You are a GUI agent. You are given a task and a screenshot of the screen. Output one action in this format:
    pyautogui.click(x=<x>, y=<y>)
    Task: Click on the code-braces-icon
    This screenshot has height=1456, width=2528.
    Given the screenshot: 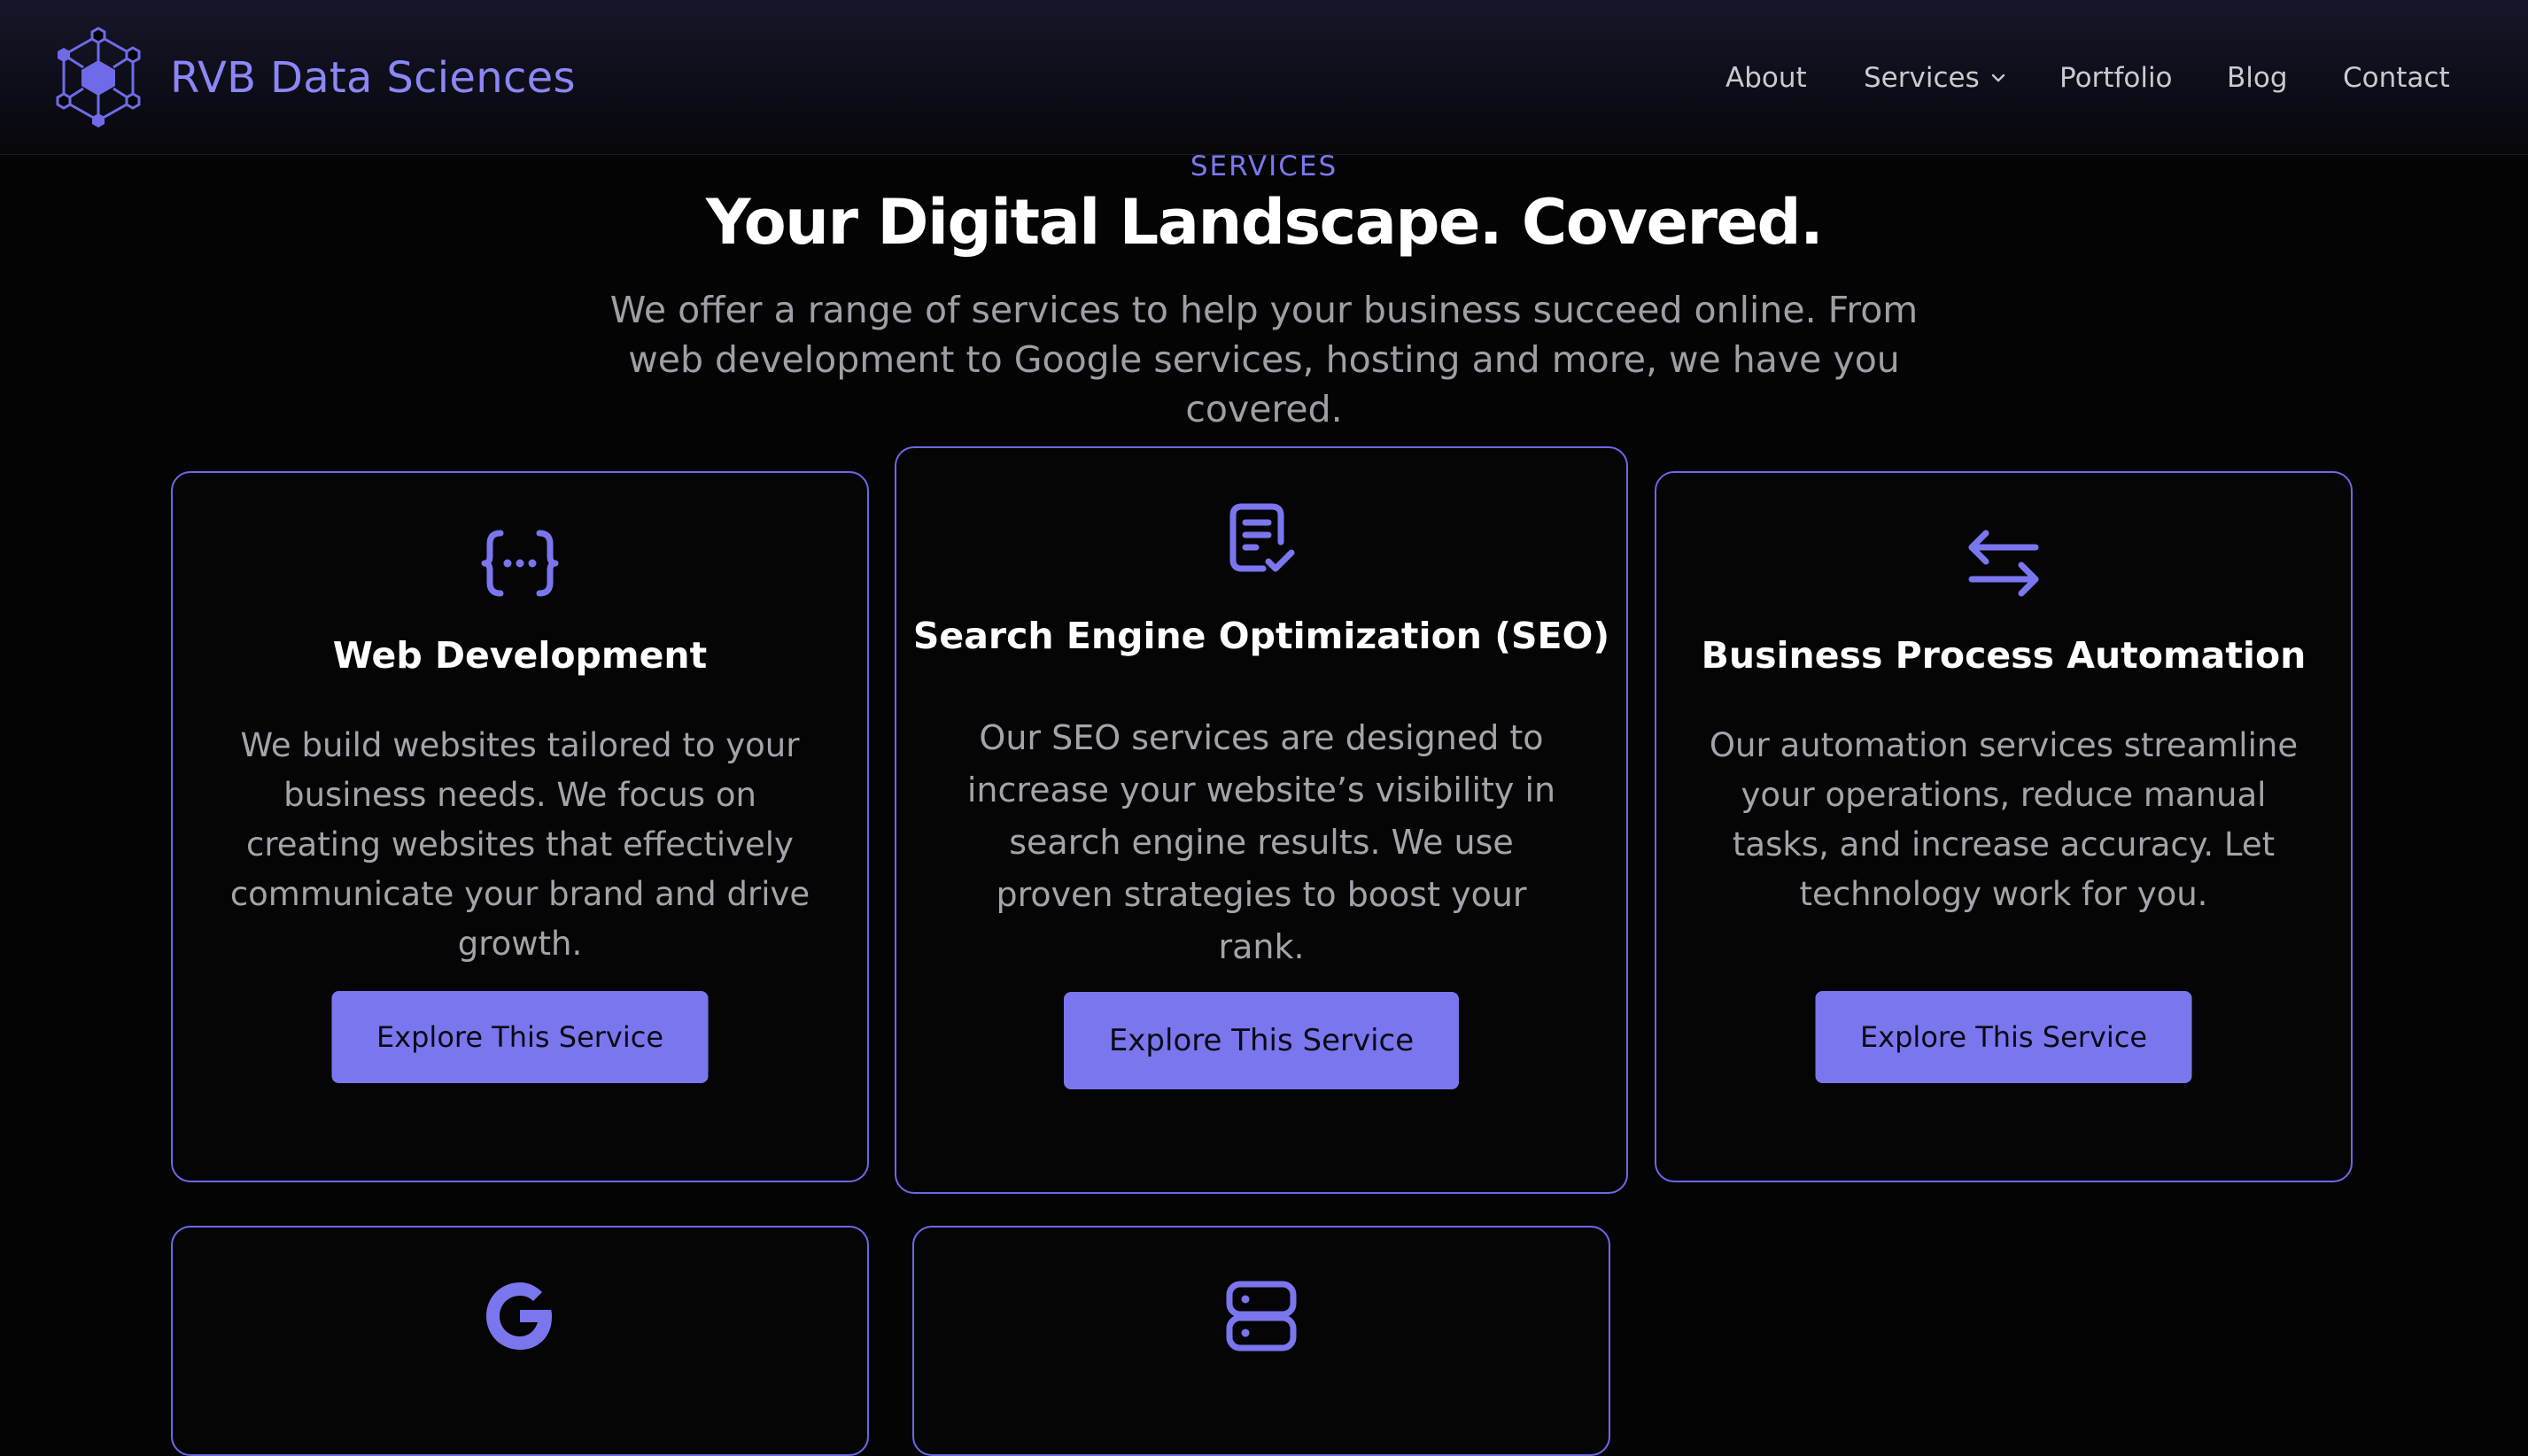 What is the action you would take?
    pyautogui.click(x=520, y=563)
    